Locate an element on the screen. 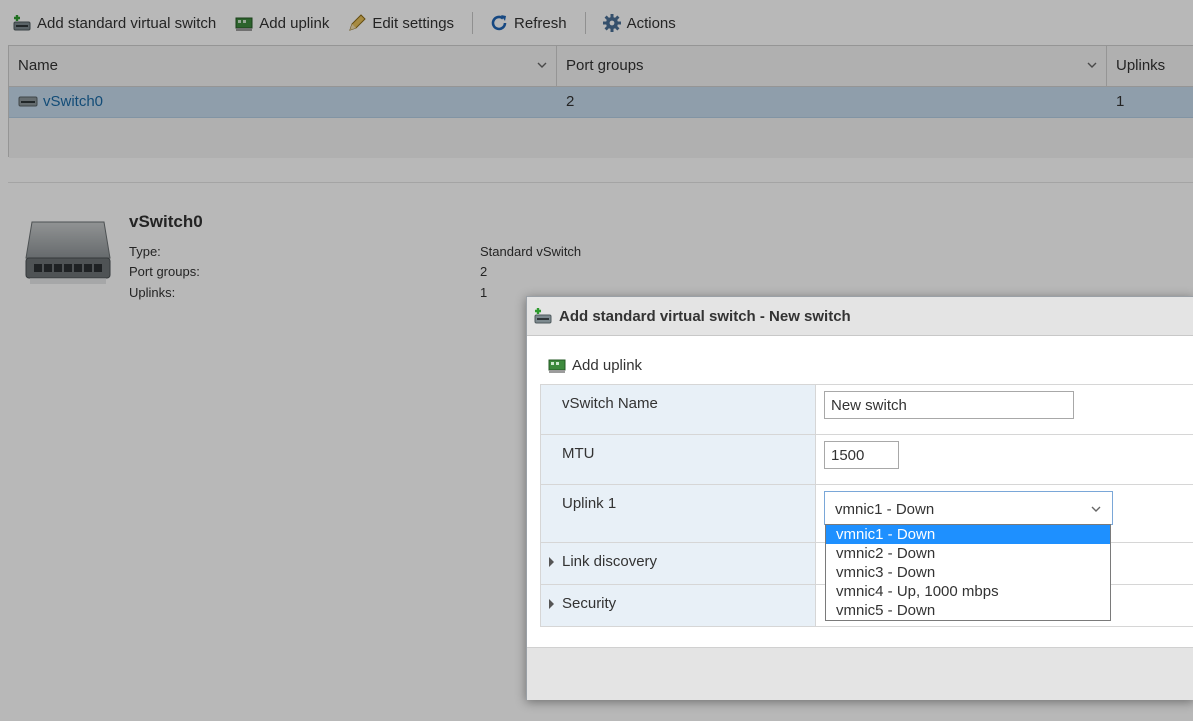  uplink-1-label: Uplink 1 is located at coordinates (678, 513).